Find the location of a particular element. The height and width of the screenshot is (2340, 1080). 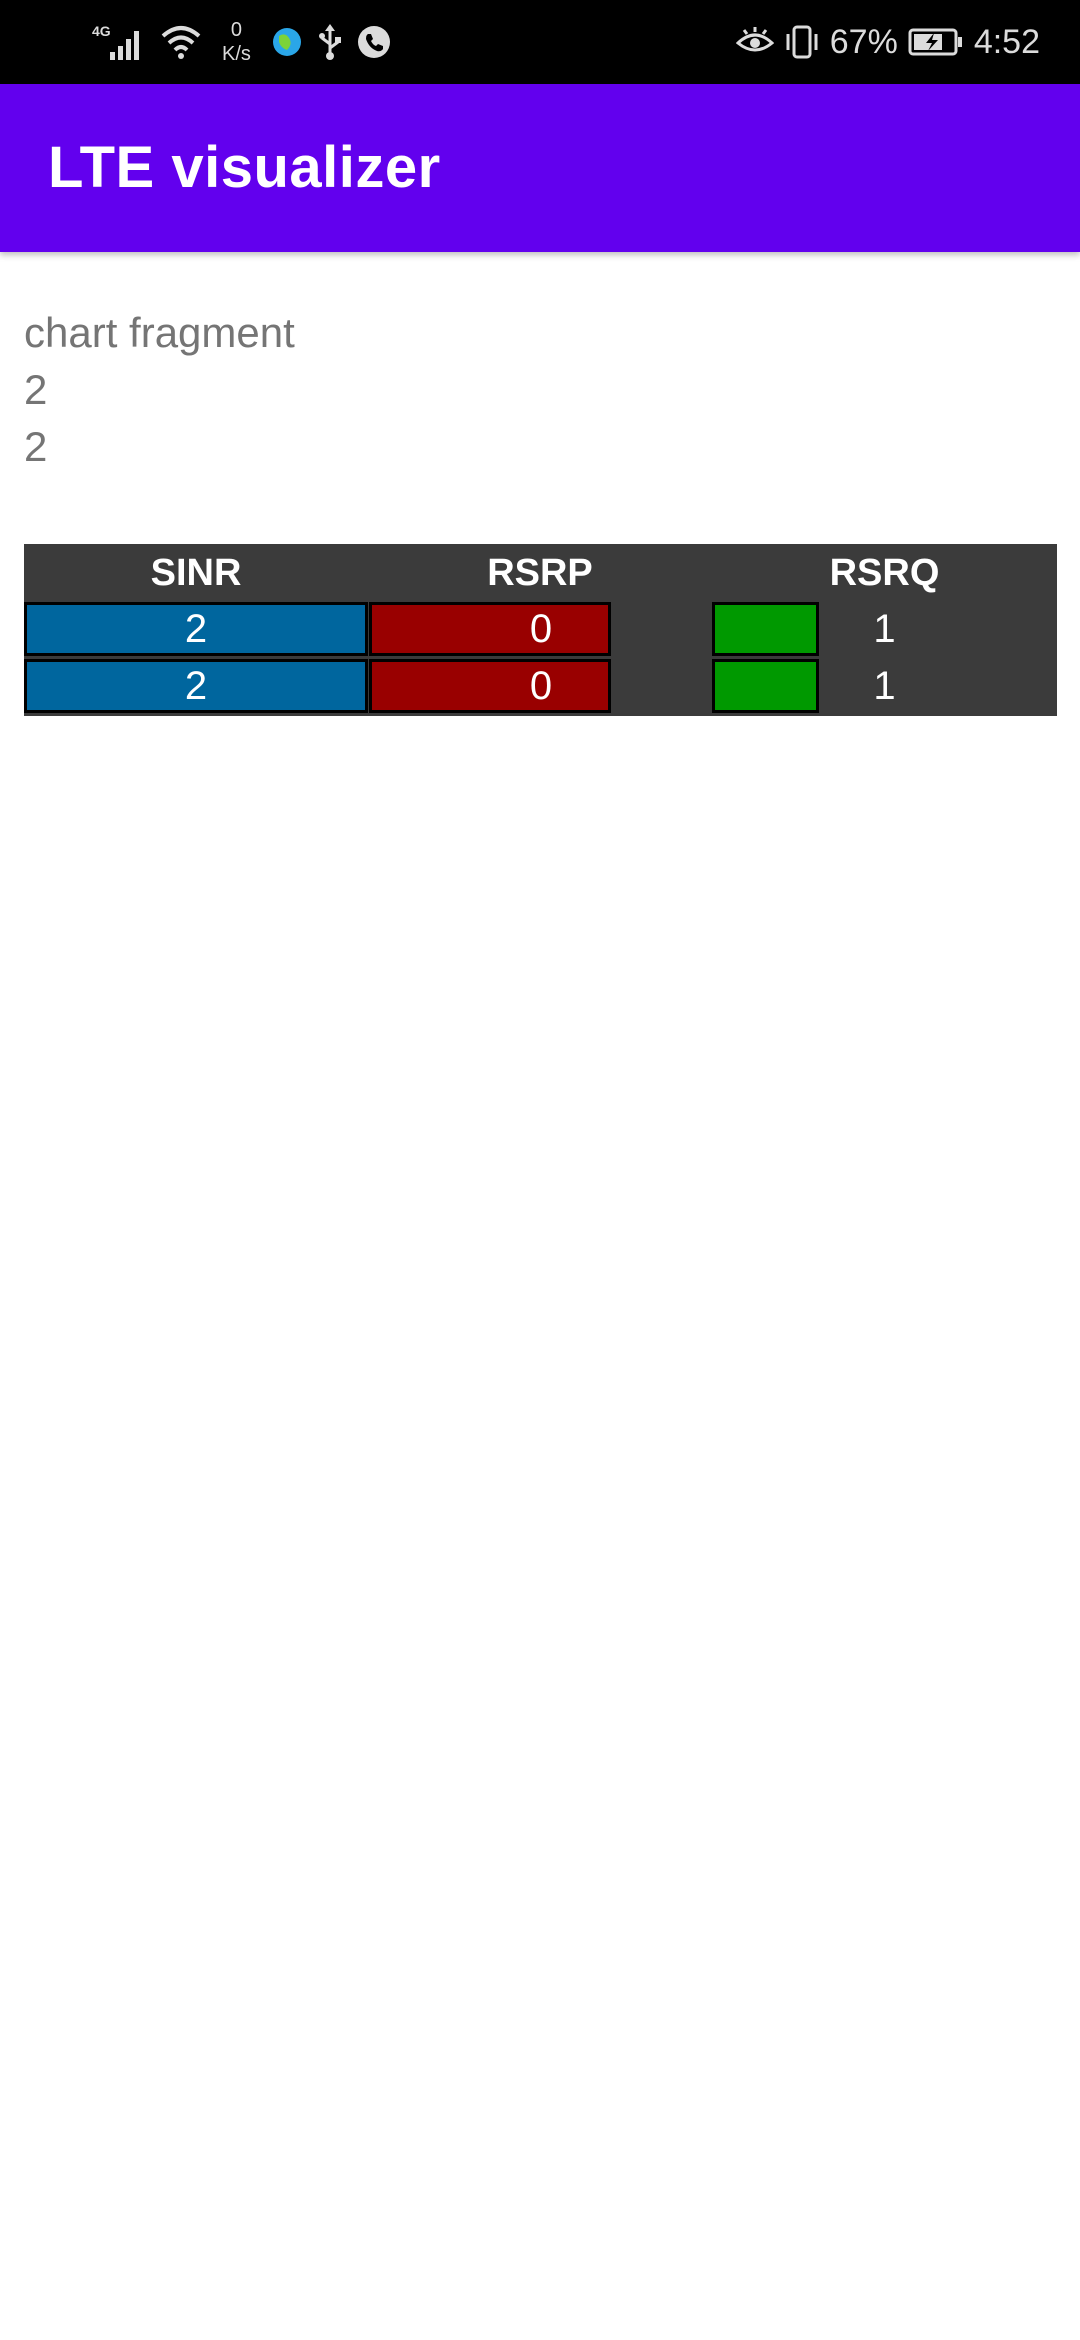

status-bar: 4G 0 K/s 67% 4:52 is located at coordinates (540, 42).